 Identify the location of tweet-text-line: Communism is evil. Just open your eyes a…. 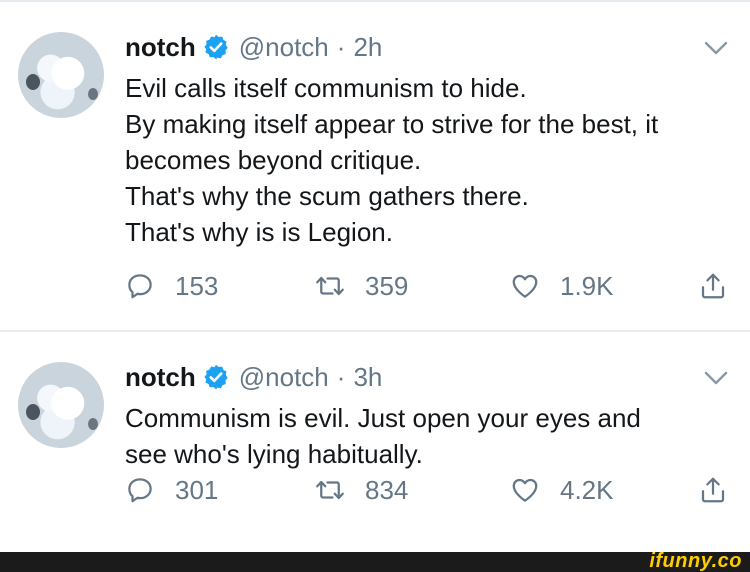
(383, 418).